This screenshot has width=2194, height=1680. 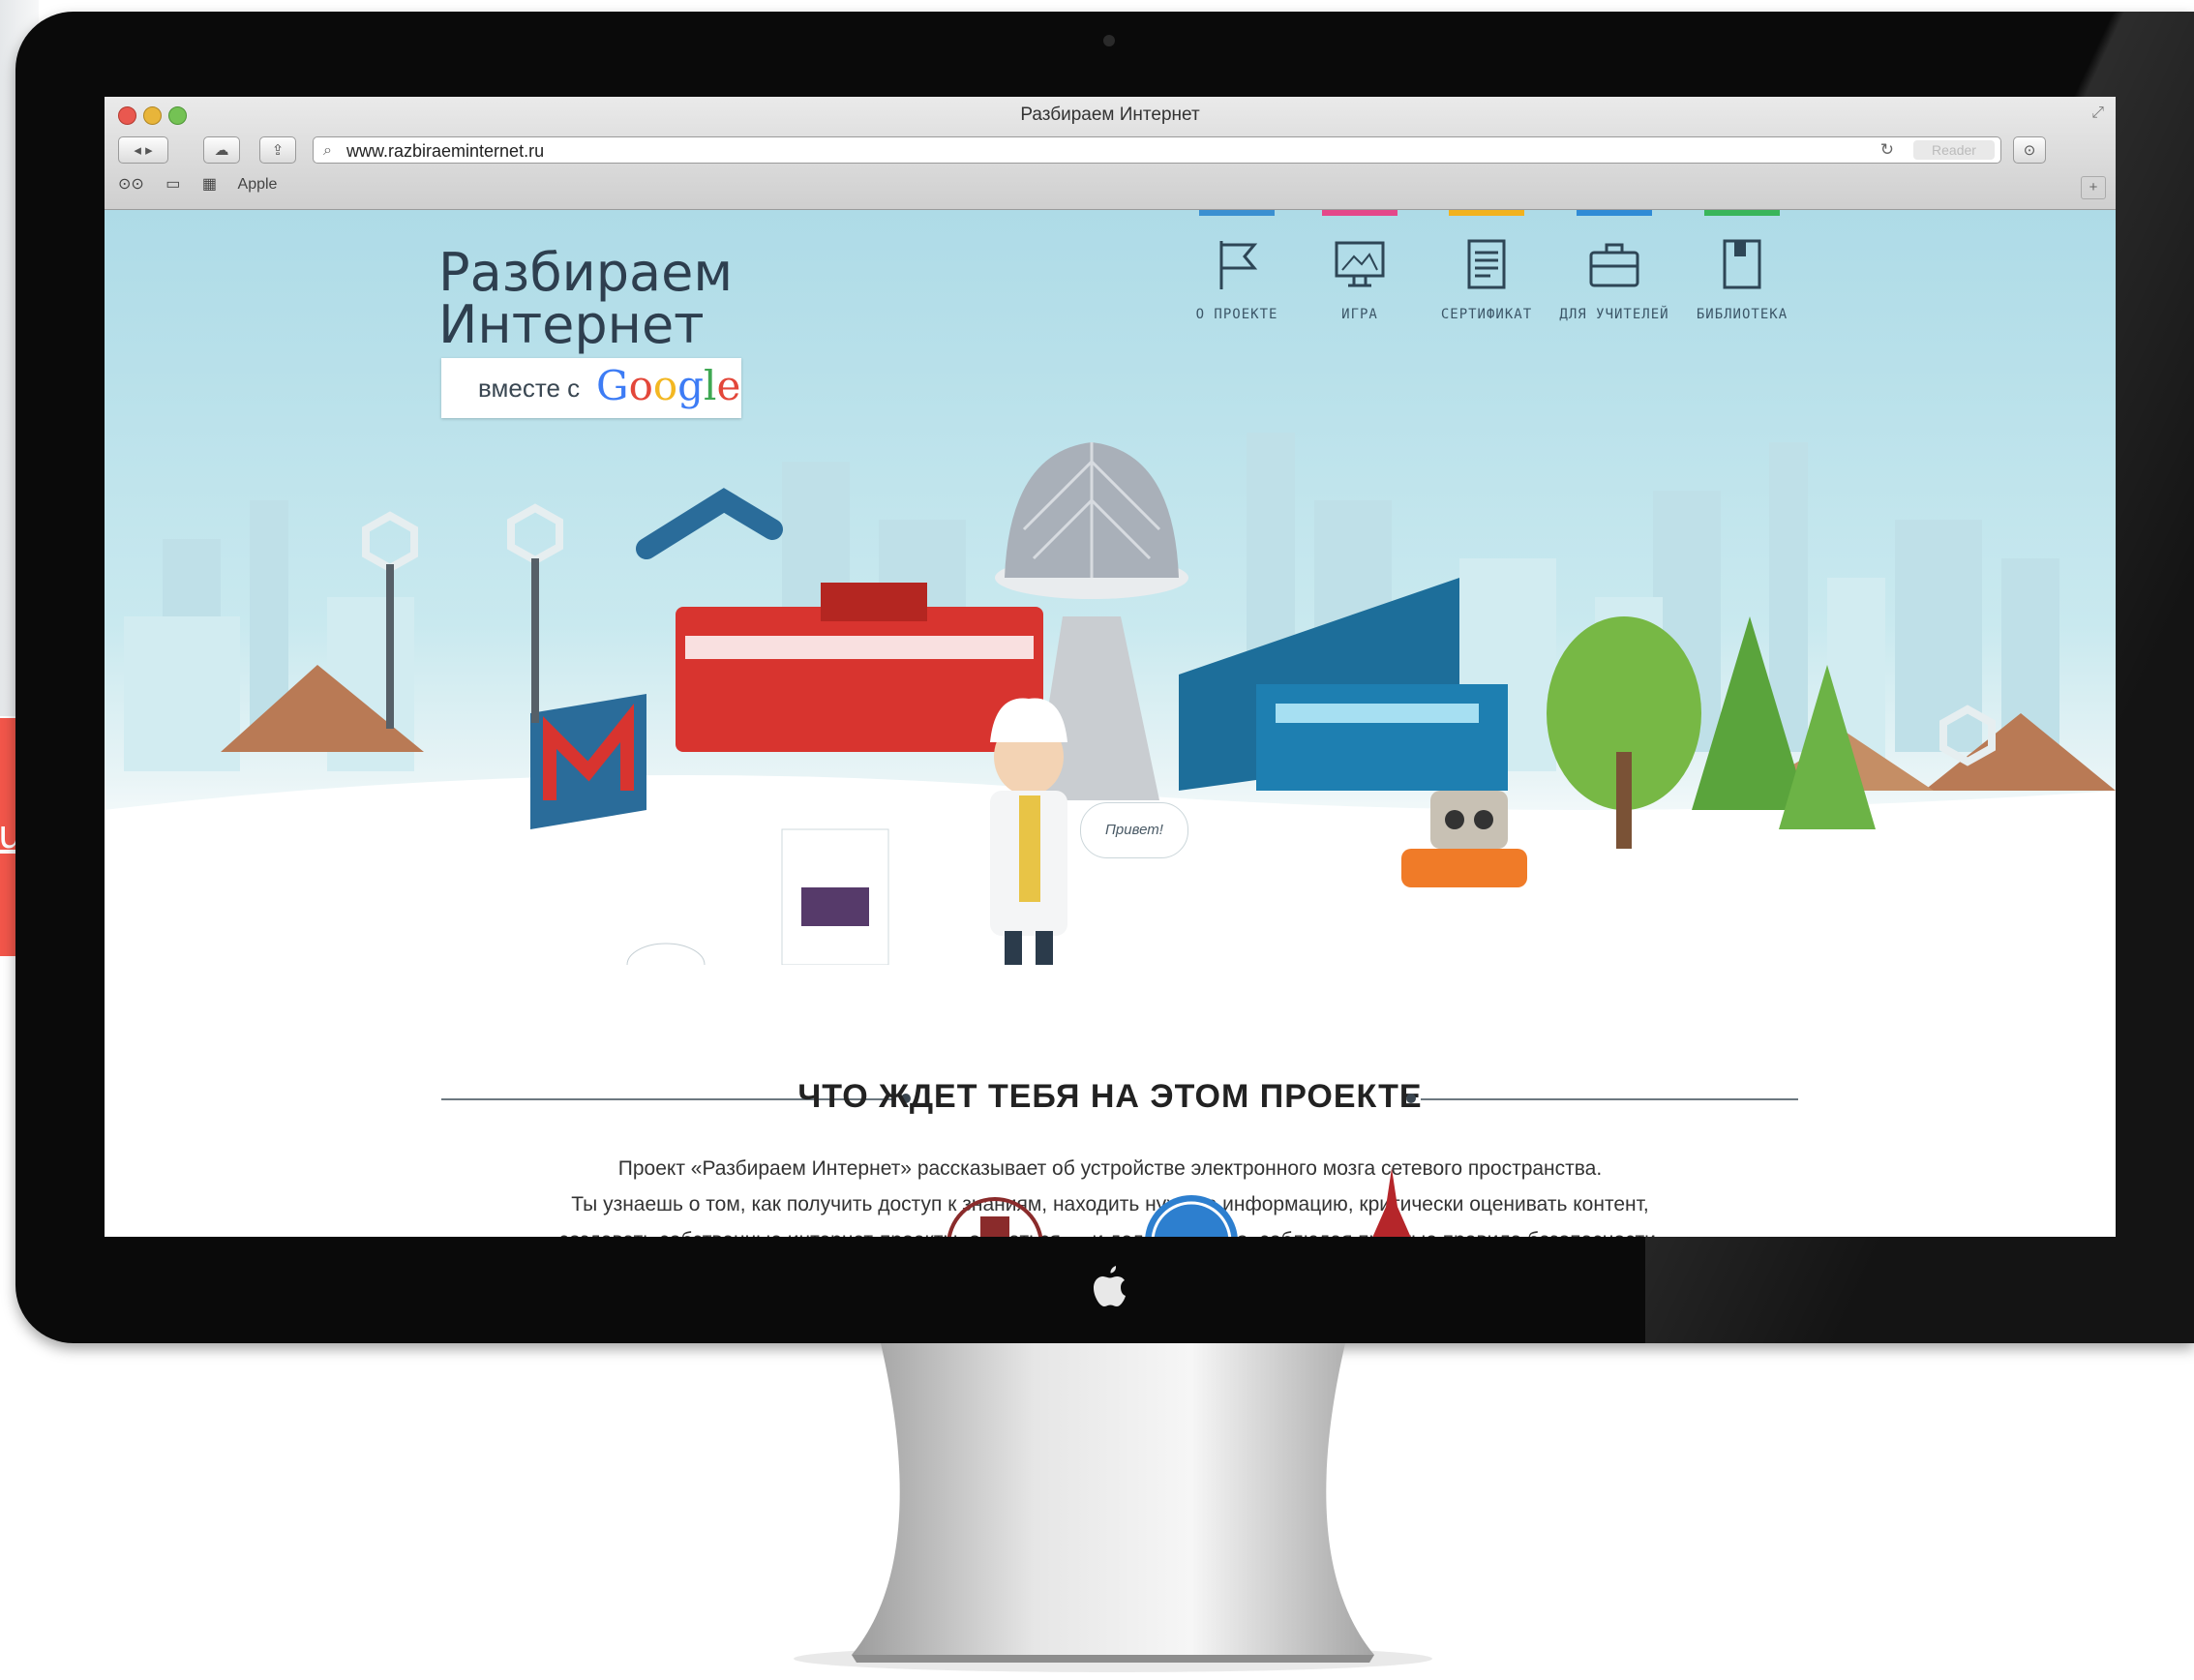 I want to click on nav-item-library: БИБЛИОТЕКА, so click(x=1742, y=278).